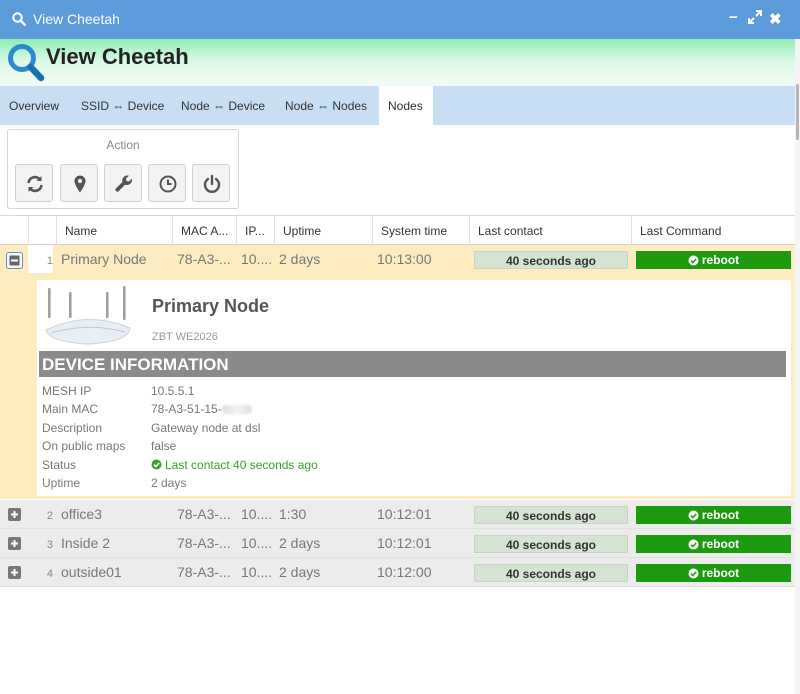 The image size is (800, 694). I want to click on row-name: Inside 2, so click(86, 543).